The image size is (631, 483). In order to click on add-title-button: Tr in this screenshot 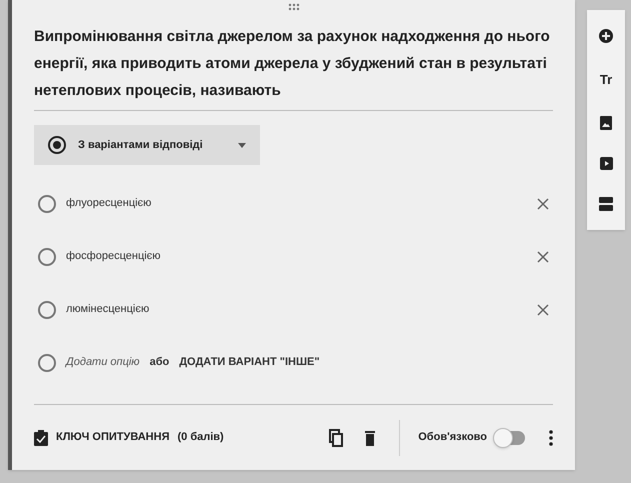, I will do `click(606, 80)`.